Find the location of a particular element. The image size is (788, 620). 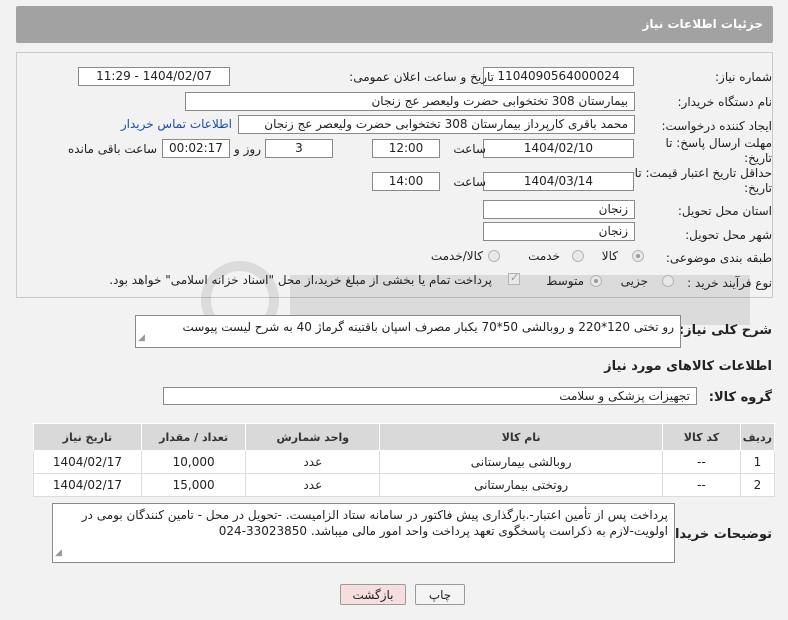

back-button: بازگشت is located at coordinates (373, 594).